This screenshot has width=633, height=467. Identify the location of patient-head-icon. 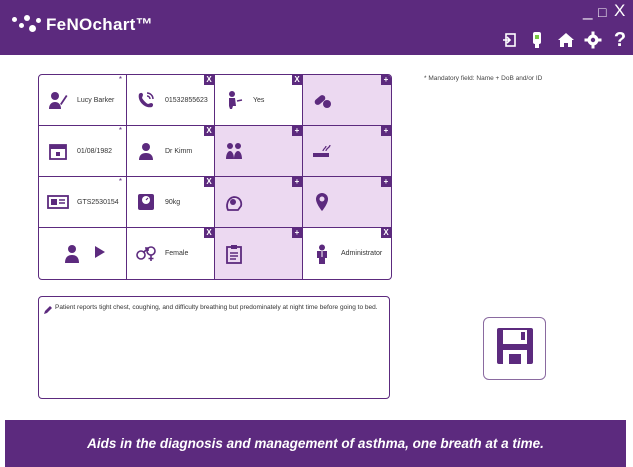
(234, 202).